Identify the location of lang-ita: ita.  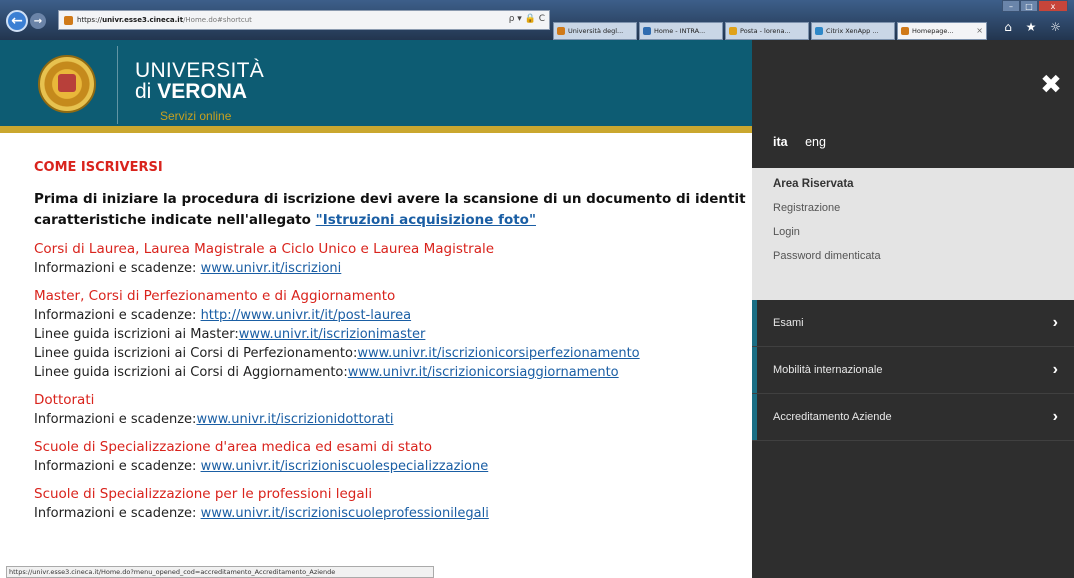
(780, 142).